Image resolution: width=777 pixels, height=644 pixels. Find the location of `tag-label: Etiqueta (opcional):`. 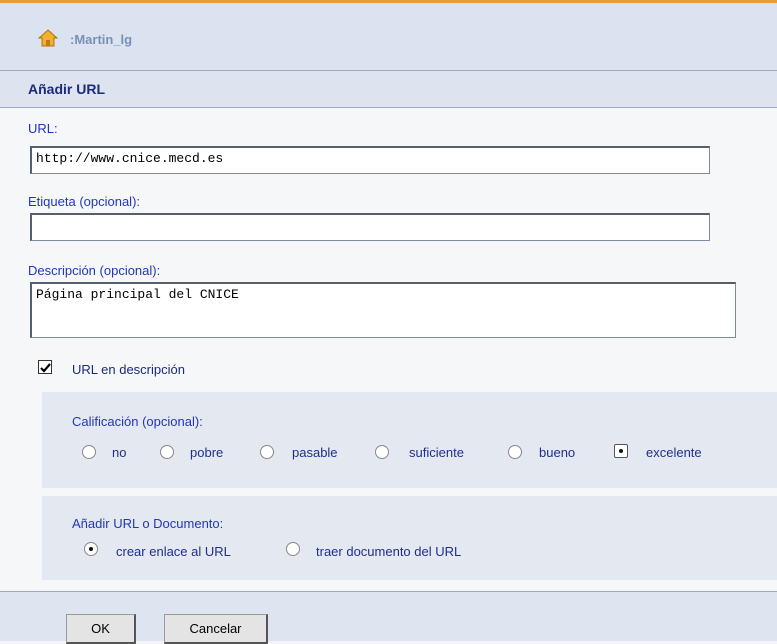

tag-label: Etiqueta (opcional): is located at coordinates (84, 201).